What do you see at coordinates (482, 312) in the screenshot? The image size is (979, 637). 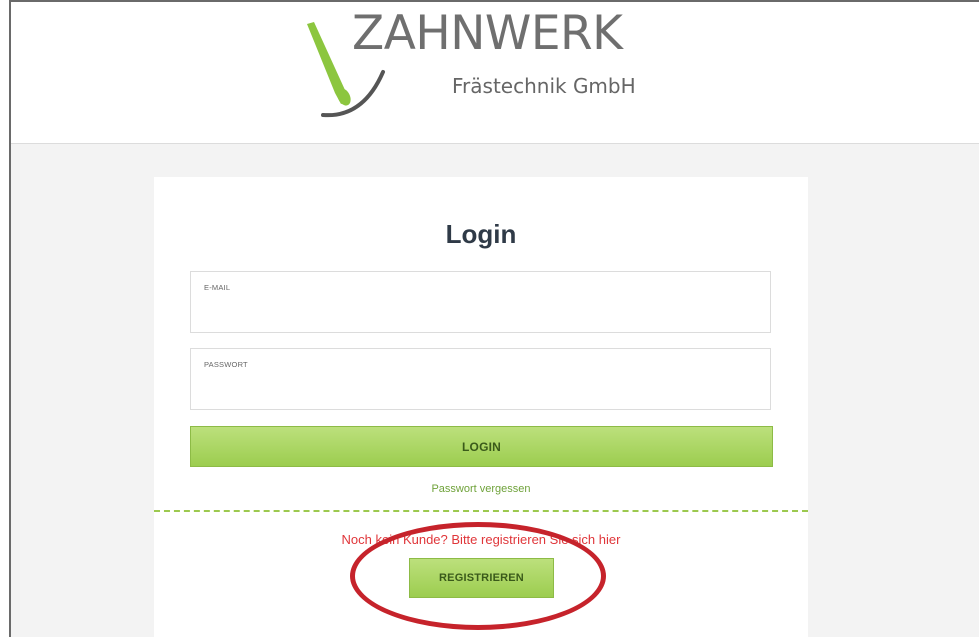 I see `email-input` at bounding box center [482, 312].